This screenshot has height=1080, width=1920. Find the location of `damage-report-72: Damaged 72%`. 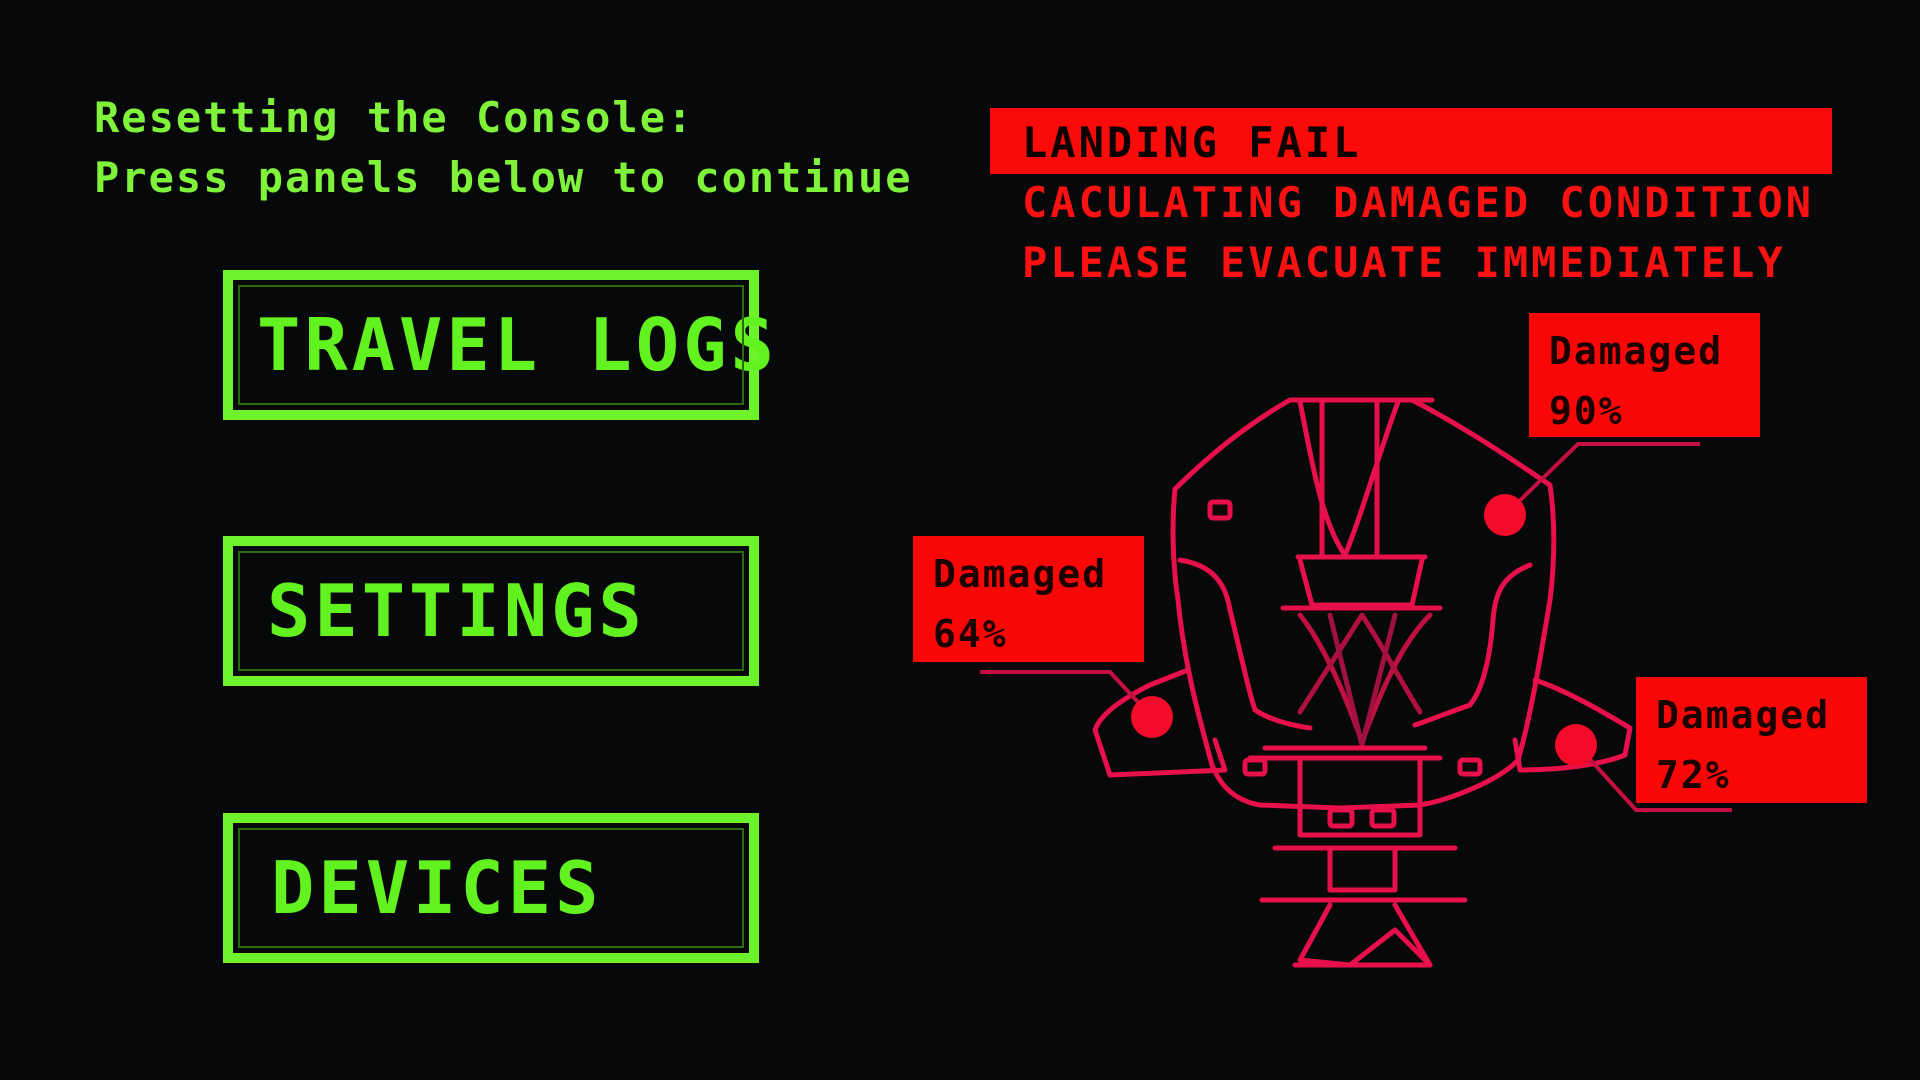

damage-report-72: Damaged 72% is located at coordinates (1751, 740).